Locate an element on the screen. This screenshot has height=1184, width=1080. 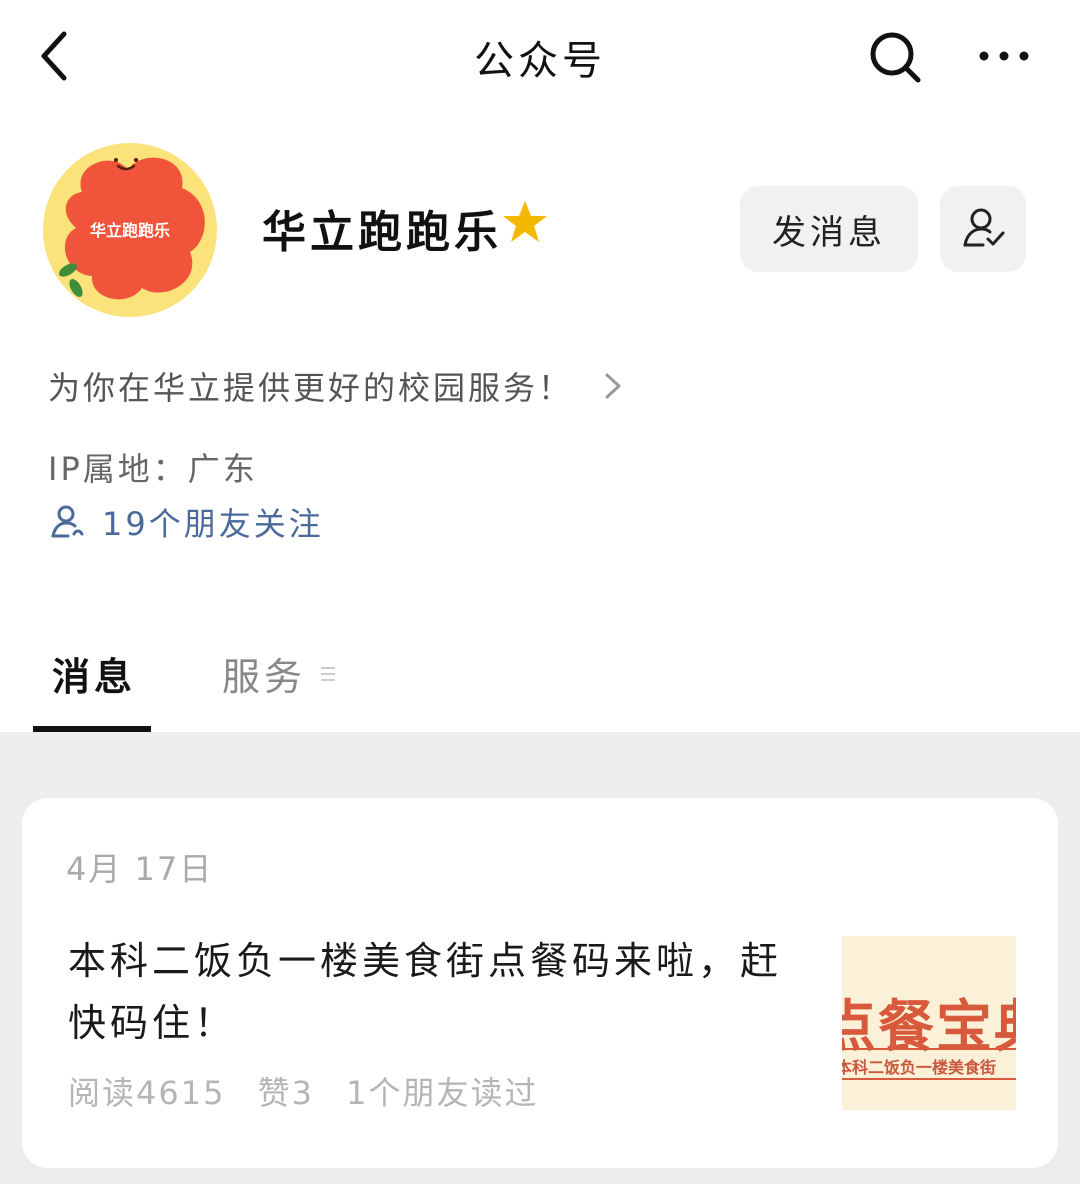
friends-following-row: 19个朋友关注 is located at coordinates (186, 522).